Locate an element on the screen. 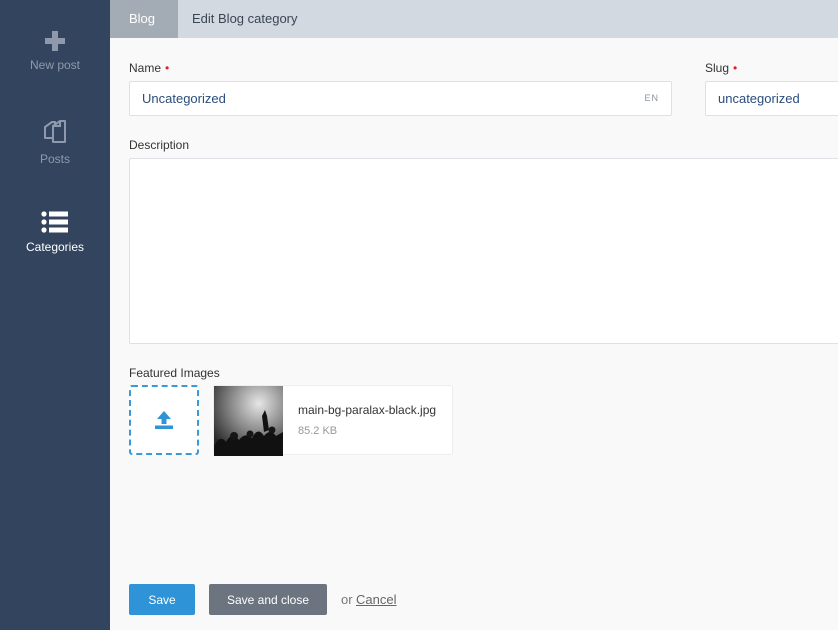 Image resolution: width=838 pixels, height=630 pixels. breadcrumb: Blog Edit Blog category is located at coordinates (474, 19).